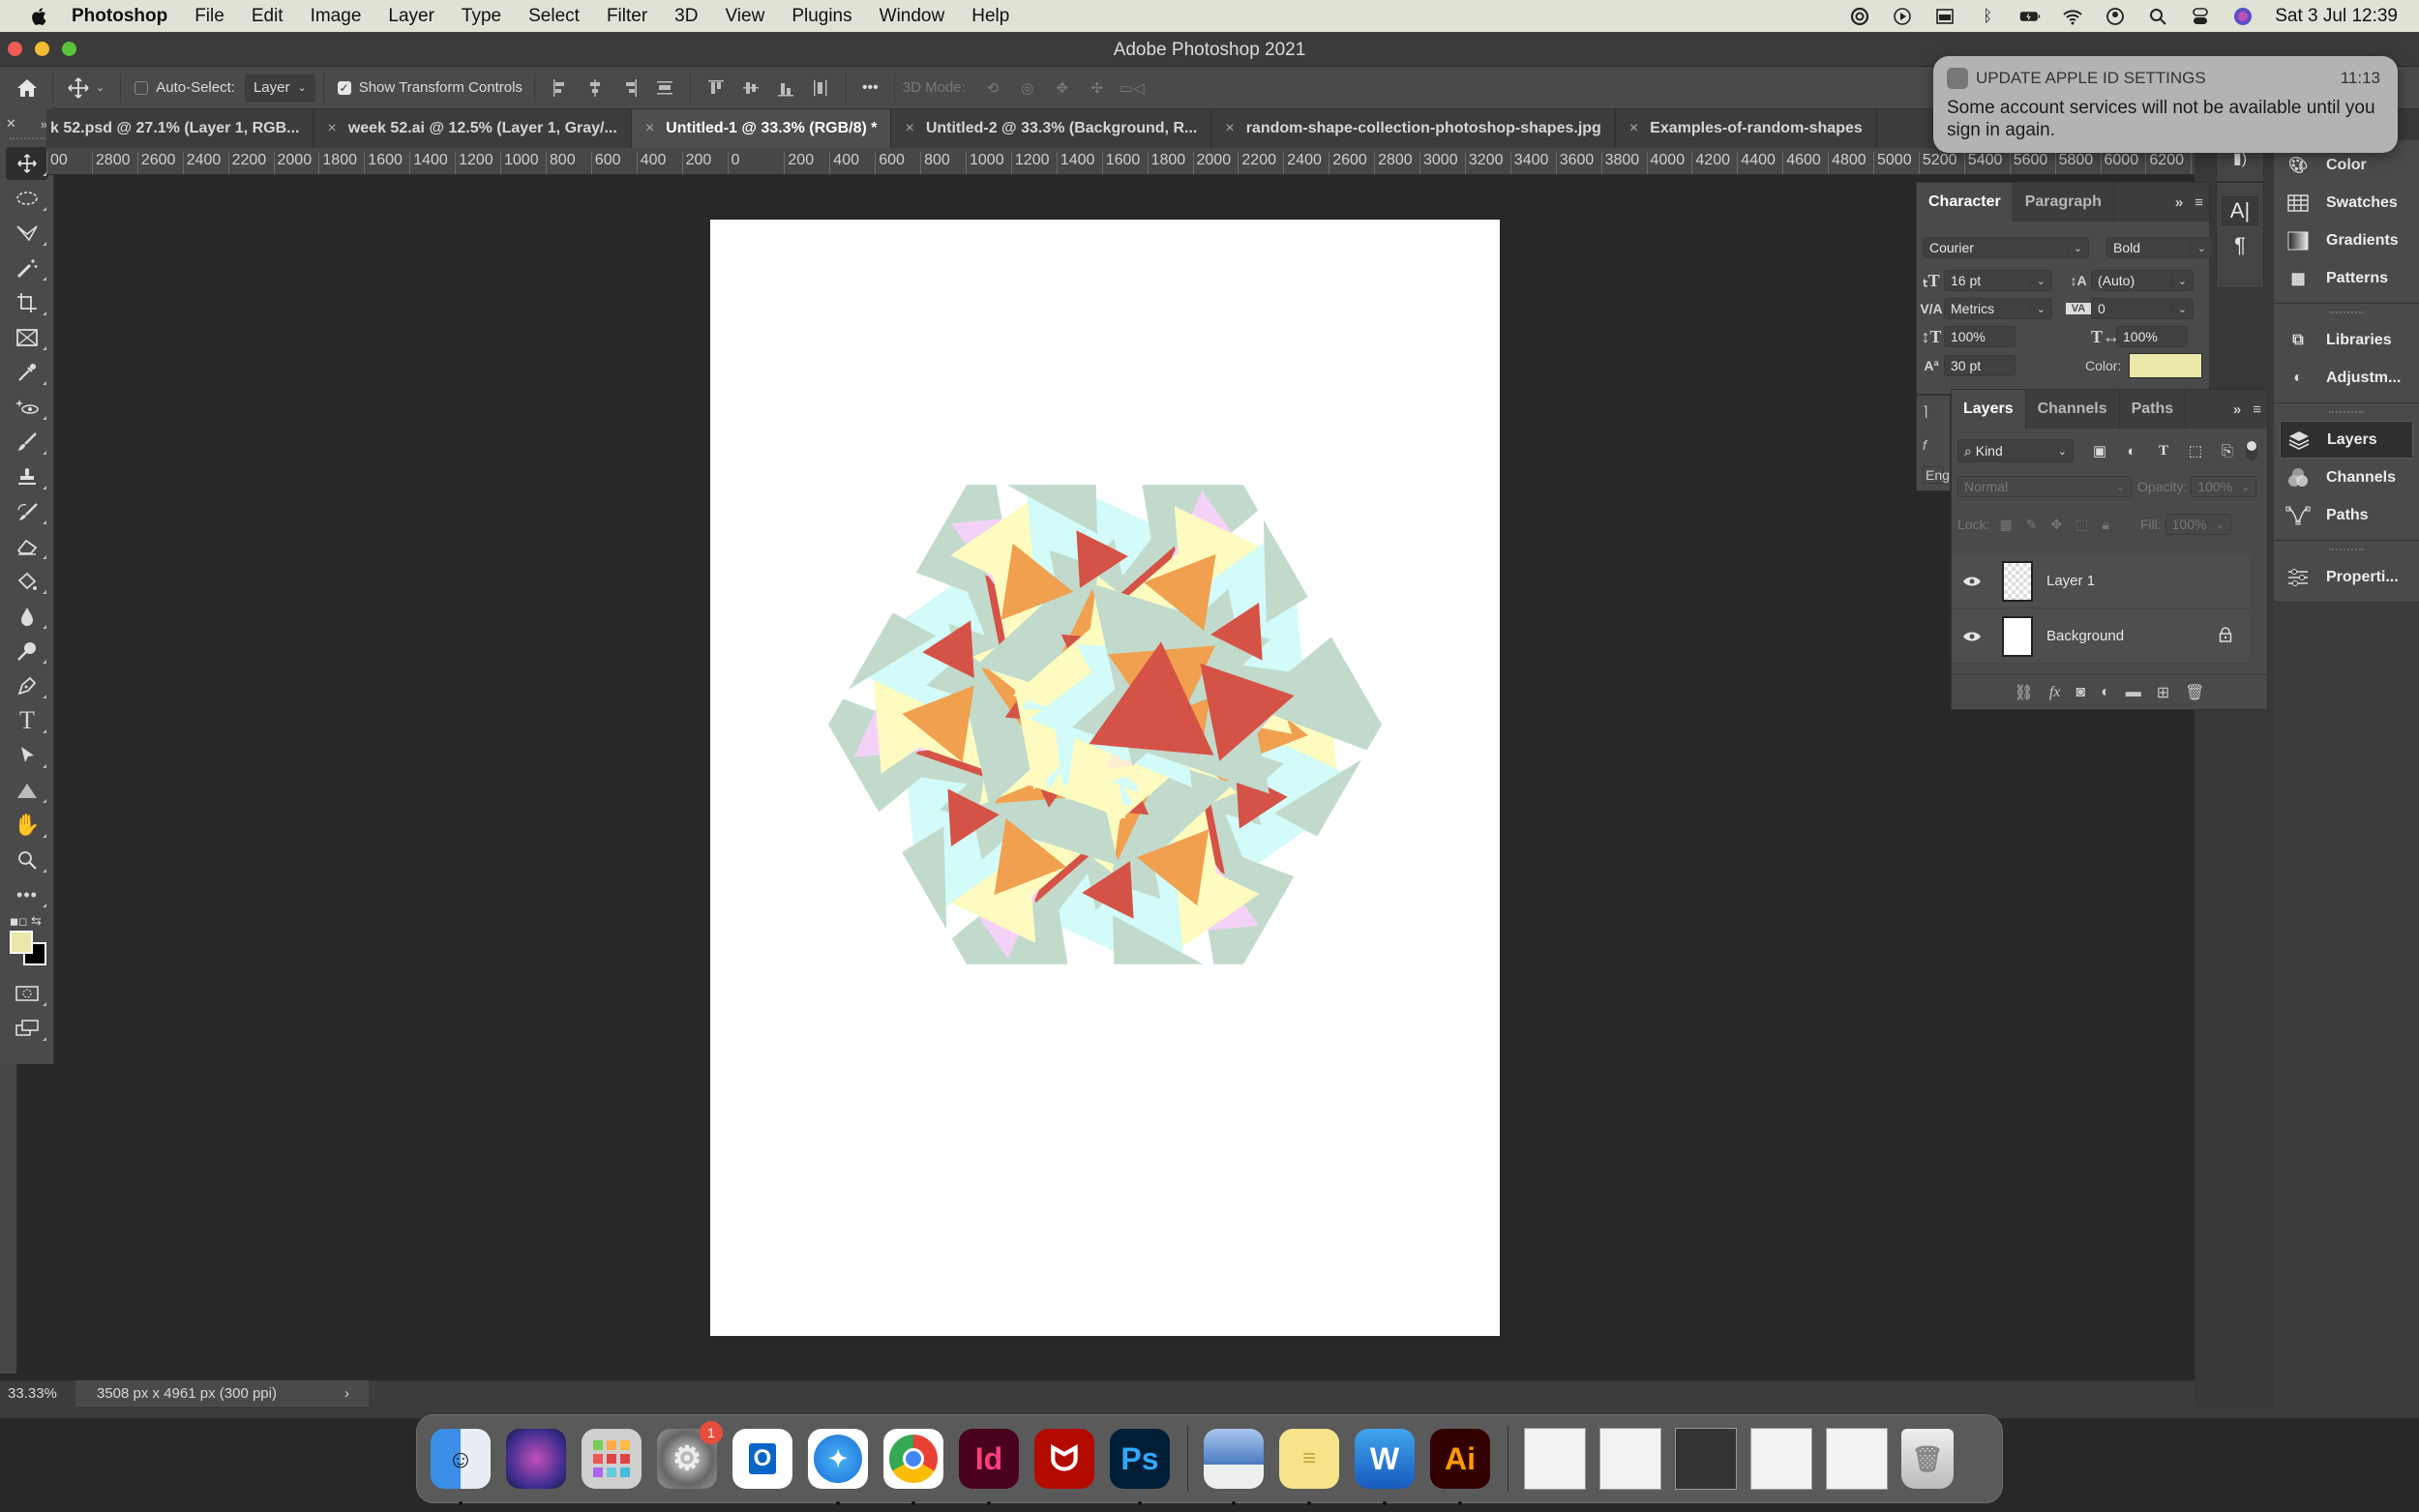 This screenshot has height=1512, width=2419. What do you see at coordinates (1928, 1459) in the screenshot?
I see `dock-trash: 🗑︎` at bounding box center [1928, 1459].